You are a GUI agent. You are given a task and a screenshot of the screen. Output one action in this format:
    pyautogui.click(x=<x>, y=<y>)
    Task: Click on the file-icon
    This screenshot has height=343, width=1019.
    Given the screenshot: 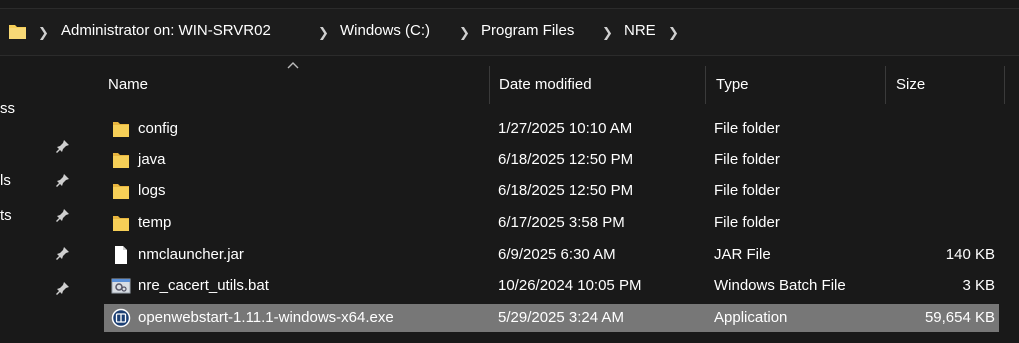 What is the action you would take?
    pyautogui.click(x=121, y=255)
    